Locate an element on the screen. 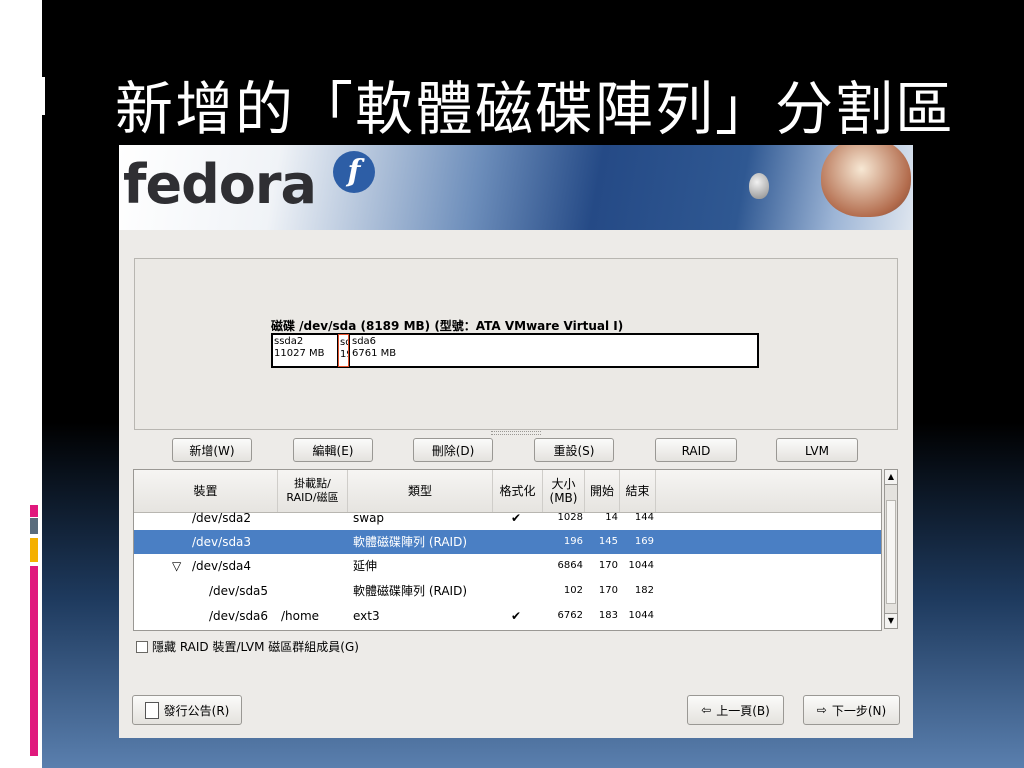  scroll-up-icon: ▲ is located at coordinates (891, 477).